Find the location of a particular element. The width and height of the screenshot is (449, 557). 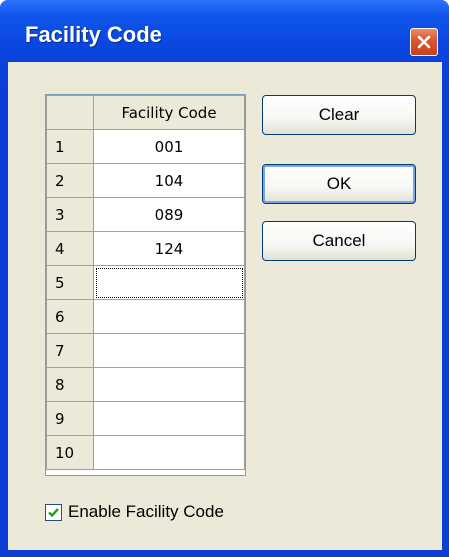

row-number-cell: 1 is located at coordinates (70, 146).